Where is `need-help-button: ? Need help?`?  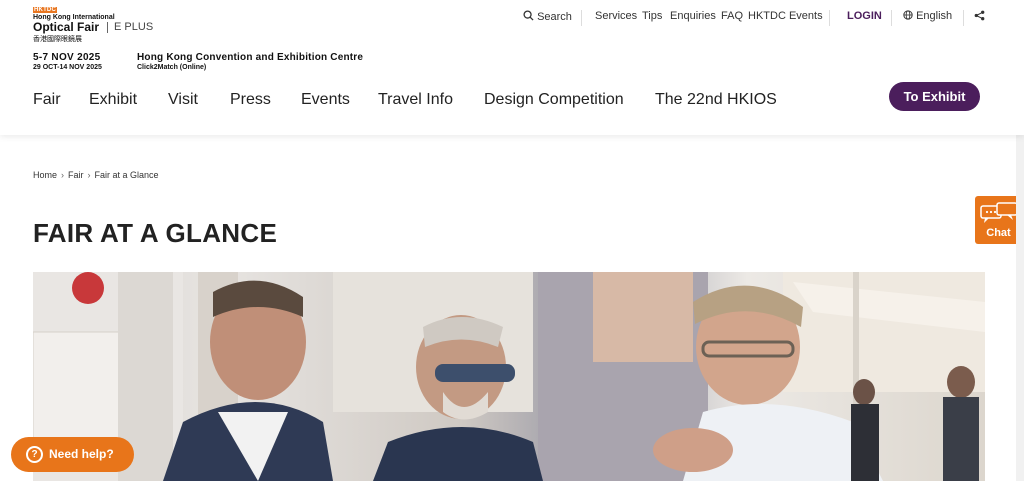 need-help-button: ? Need help? is located at coordinates (72, 454).